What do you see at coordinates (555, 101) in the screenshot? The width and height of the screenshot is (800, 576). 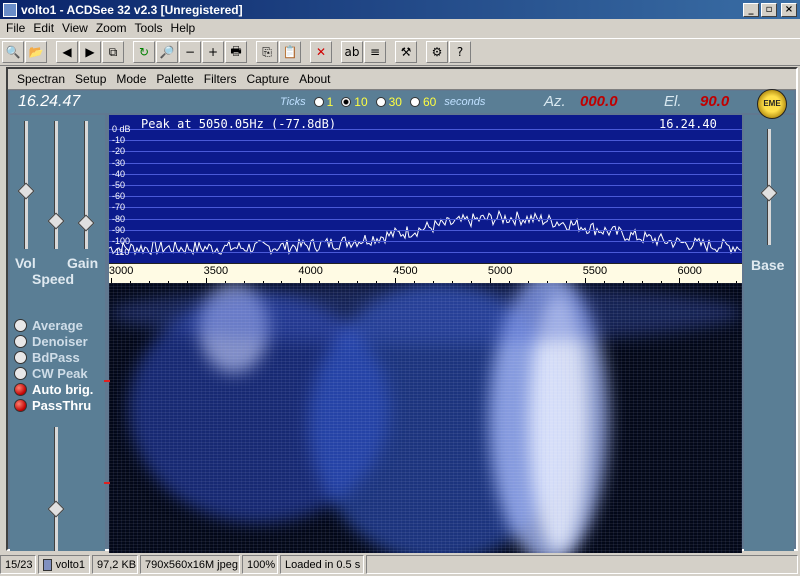 I see `azimuth-label: Az.` at bounding box center [555, 101].